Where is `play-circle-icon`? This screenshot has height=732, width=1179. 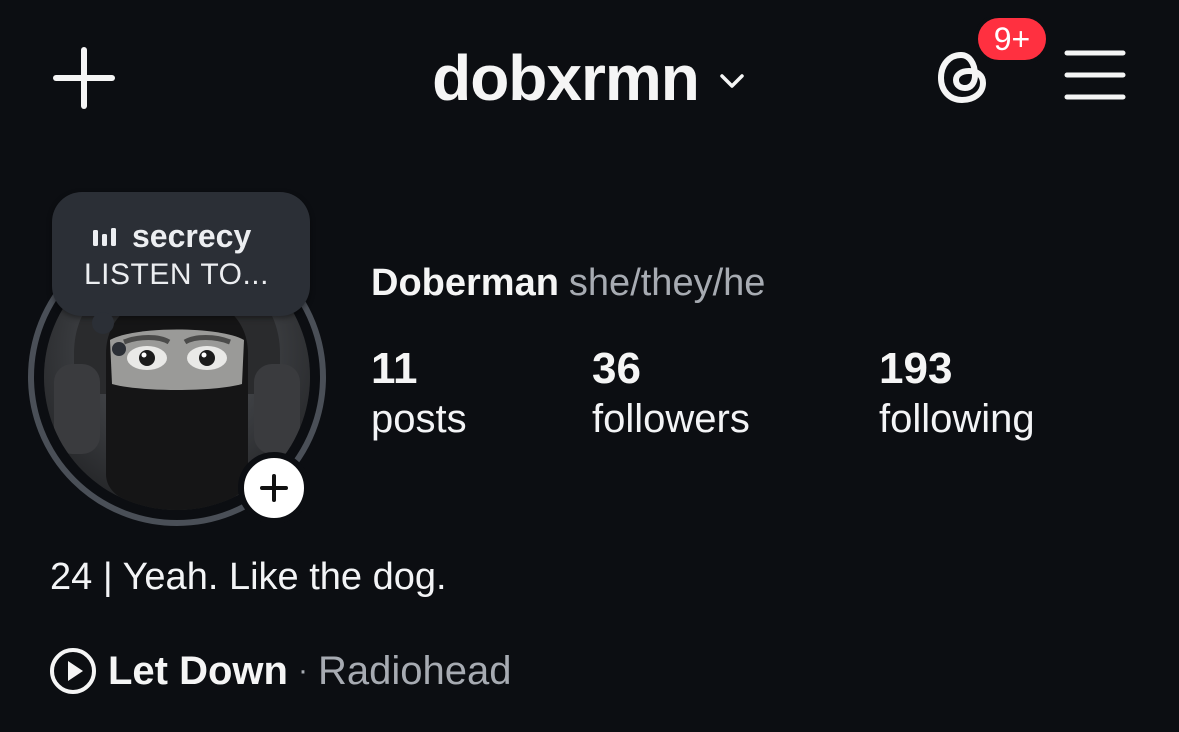
play-circle-icon is located at coordinates (73, 671).